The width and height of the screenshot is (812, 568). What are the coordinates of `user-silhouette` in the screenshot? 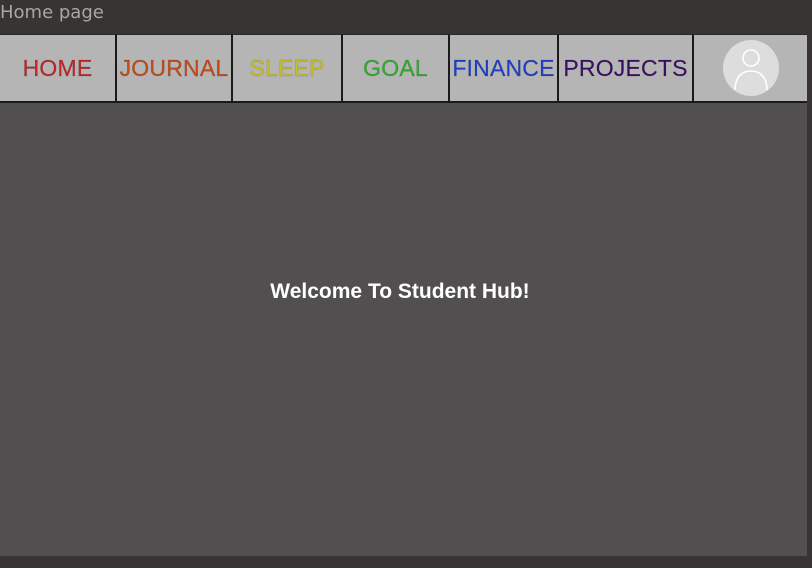 It's located at (750, 70).